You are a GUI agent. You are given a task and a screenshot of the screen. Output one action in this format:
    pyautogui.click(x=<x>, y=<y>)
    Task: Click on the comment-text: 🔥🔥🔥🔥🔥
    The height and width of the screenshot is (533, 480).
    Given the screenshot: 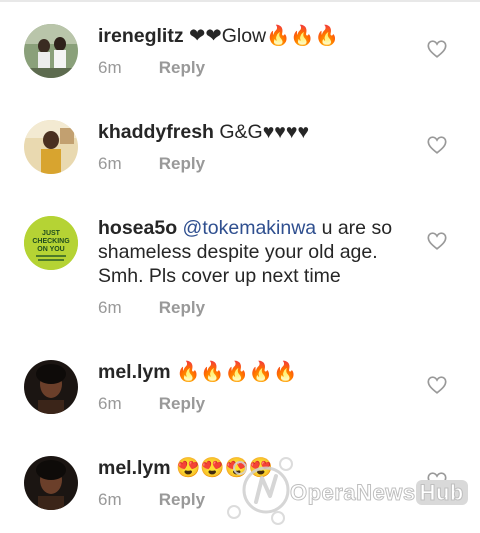 What is the action you would take?
    pyautogui.click(x=237, y=372)
    